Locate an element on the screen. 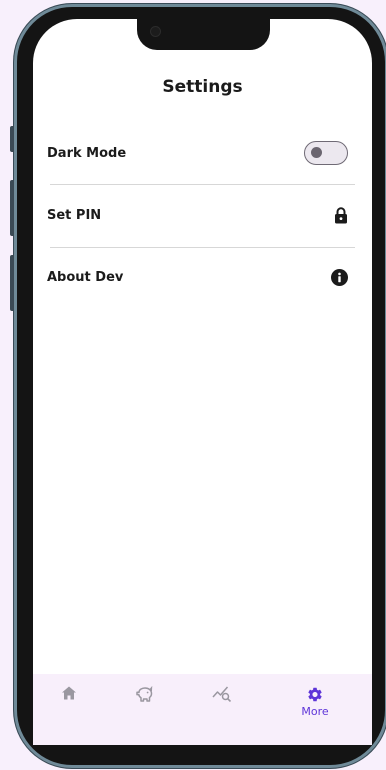 This screenshot has width=386, height=770. bottom-nav: More is located at coordinates (202, 709).